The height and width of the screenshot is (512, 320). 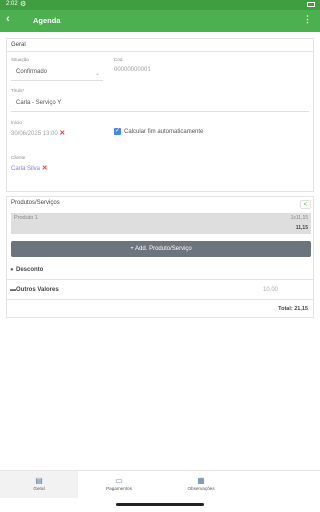 What do you see at coordinates (18, 45) in the screenshot?
I see `geral-section-title: Geral` at bounding box center [18, 45].